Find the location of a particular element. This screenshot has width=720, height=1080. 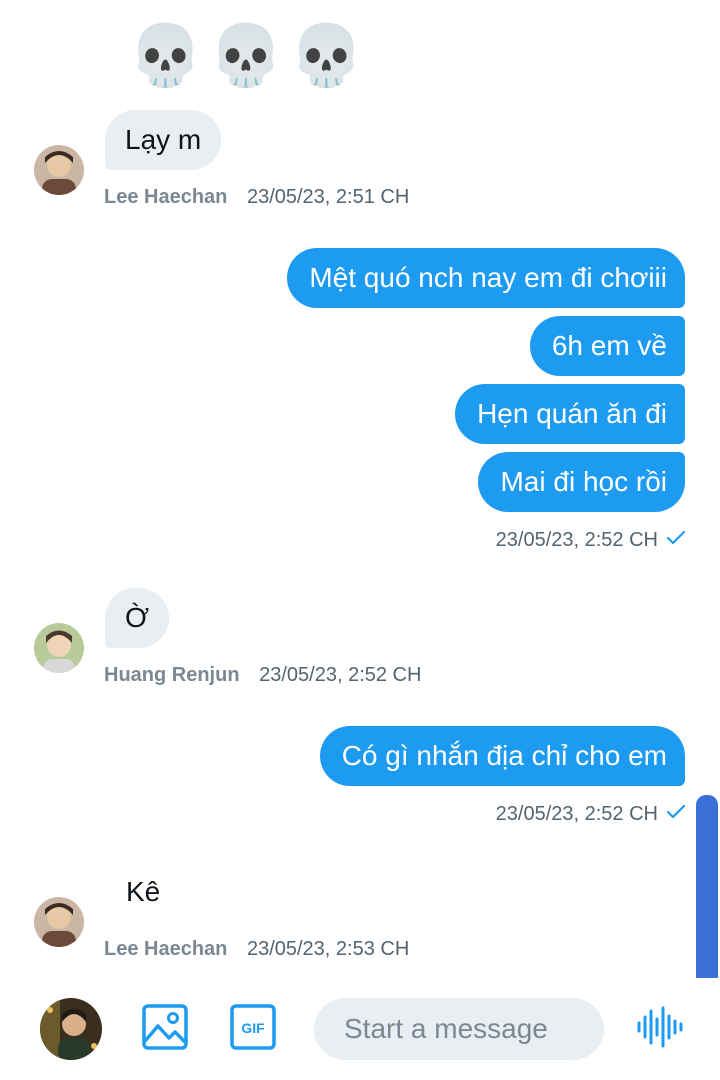

timestamp: 23/05/23, 2:51 CH is located at coordinates (328, 197).